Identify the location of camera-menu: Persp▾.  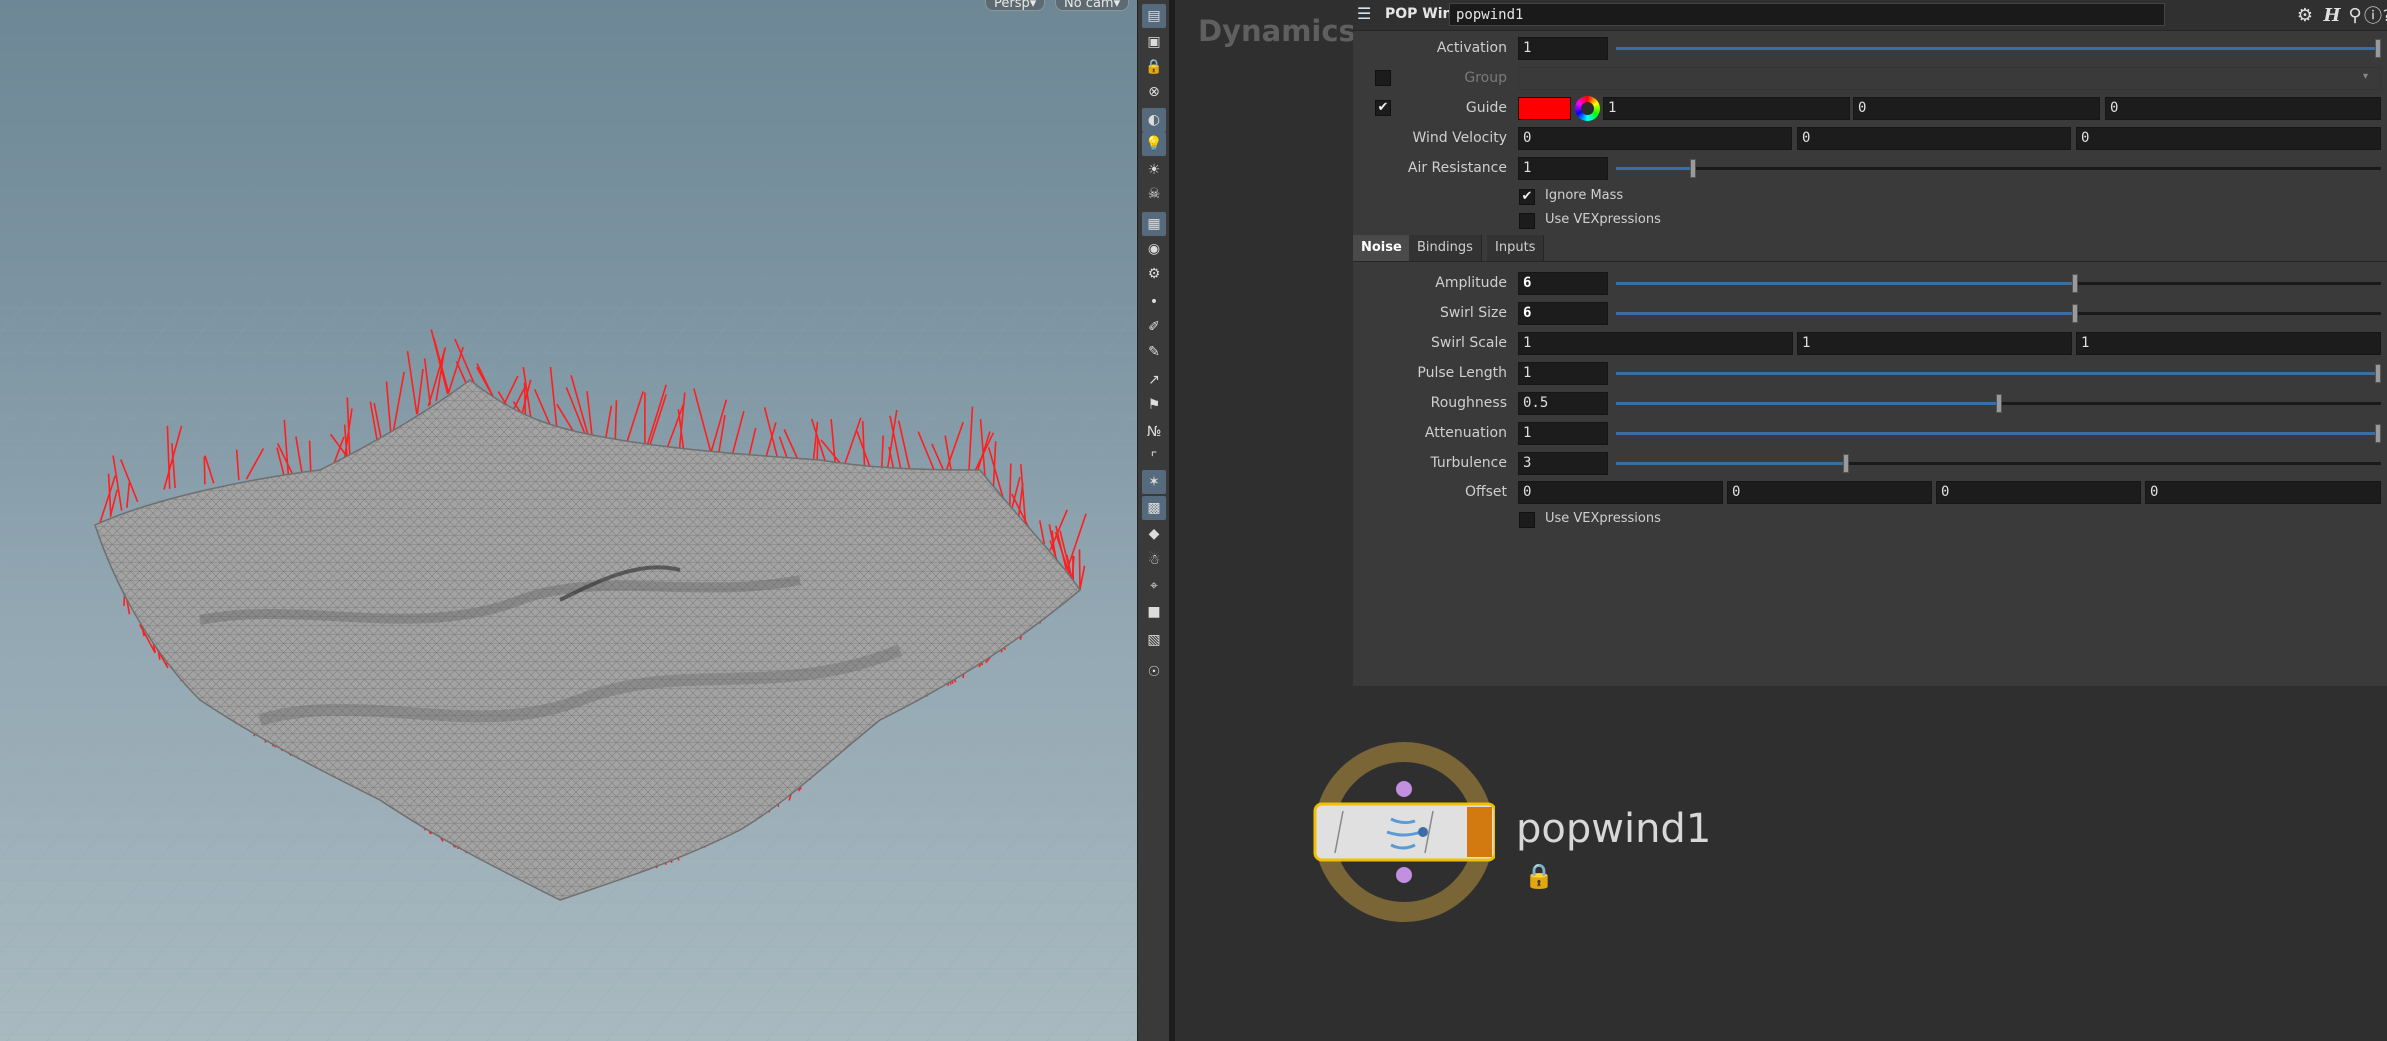
(1015, 5).